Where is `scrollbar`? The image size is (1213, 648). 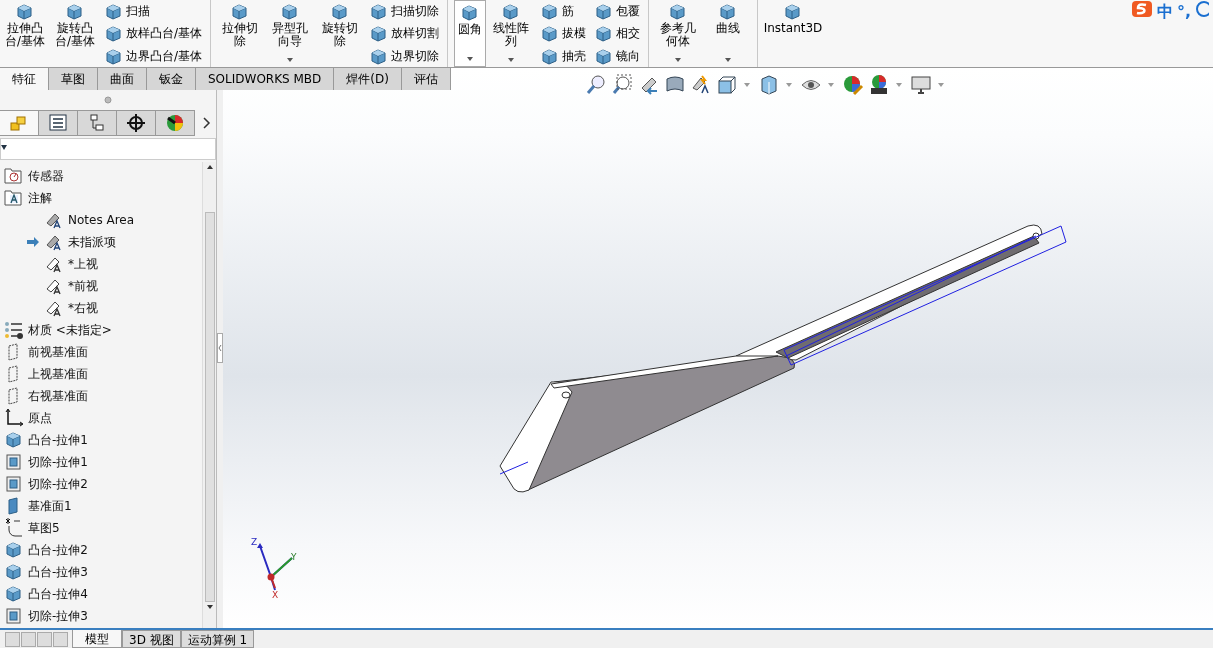
scrollbar is located at coordinates (209, 395).